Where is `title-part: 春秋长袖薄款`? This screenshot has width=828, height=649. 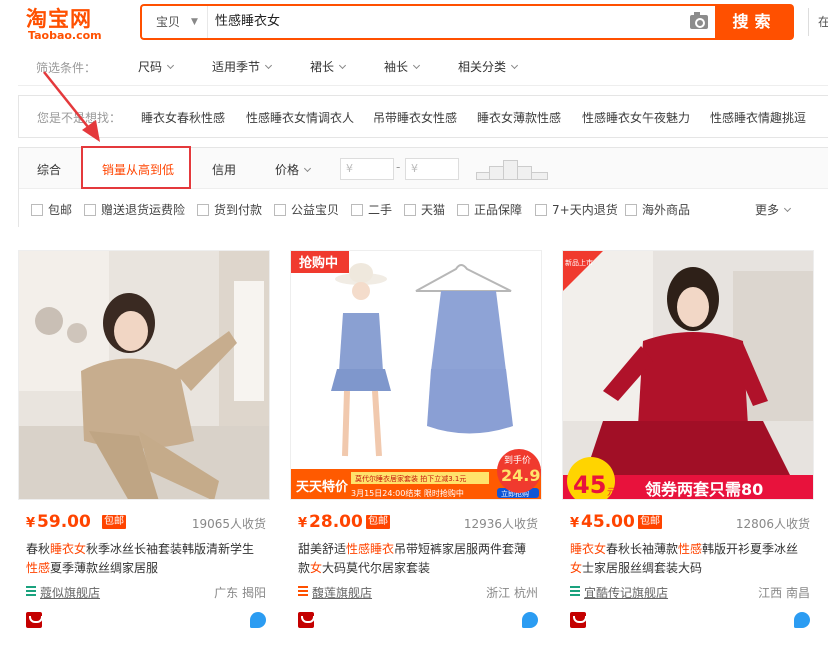
title-part: 春秋长袖薄款 is located at coordinates (642, 549).